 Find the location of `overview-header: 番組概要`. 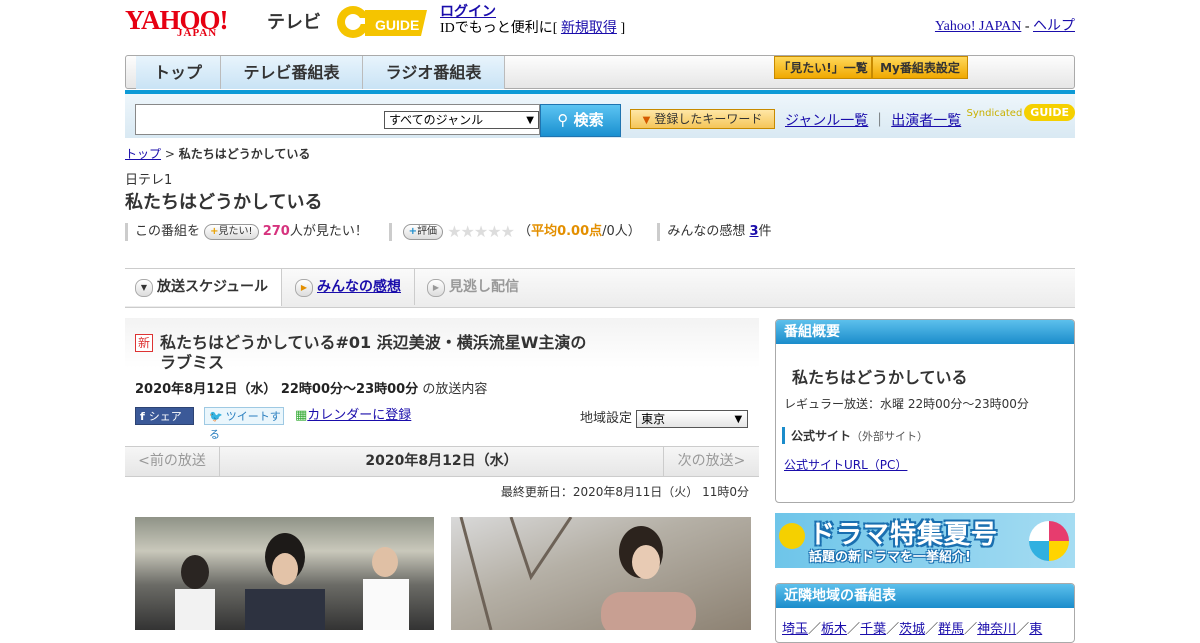

overview-header: 番組概要 is located at coordinates (925, 332).